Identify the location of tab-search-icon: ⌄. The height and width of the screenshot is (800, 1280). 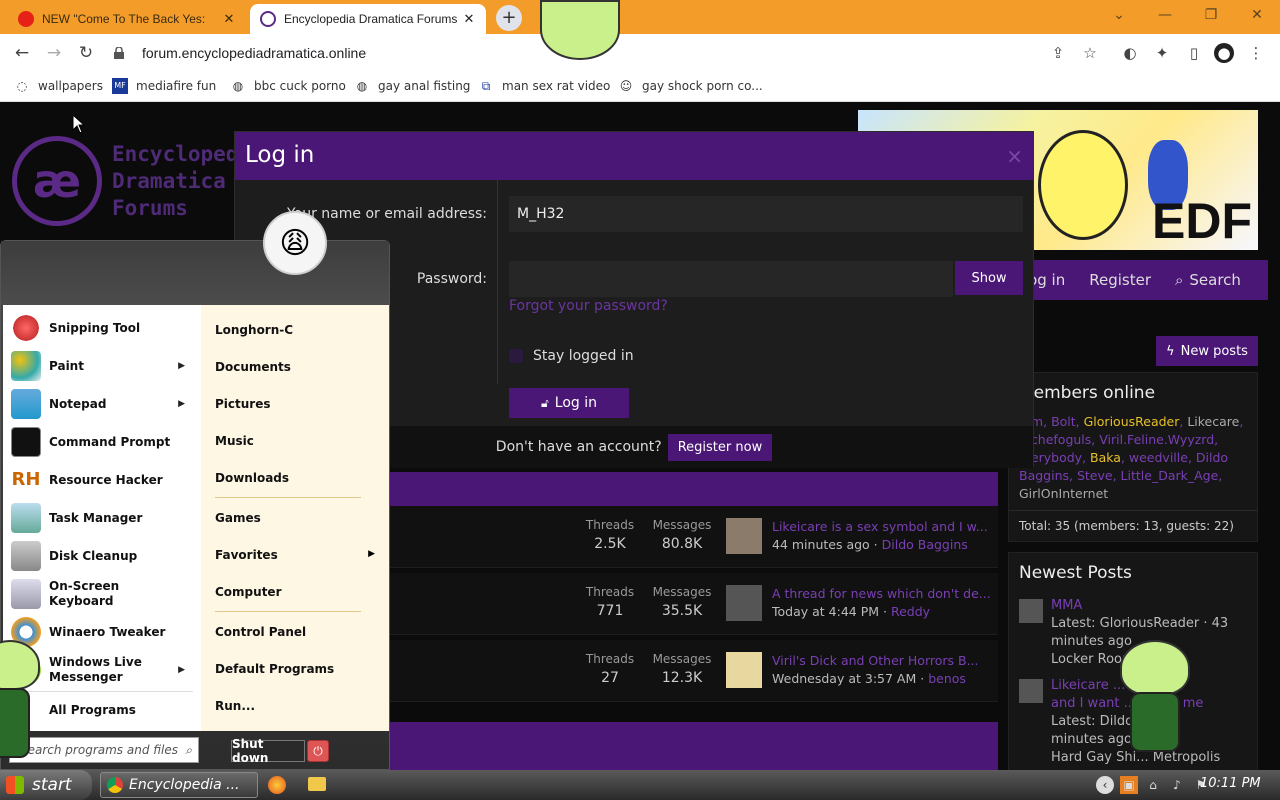
(1119, 16).